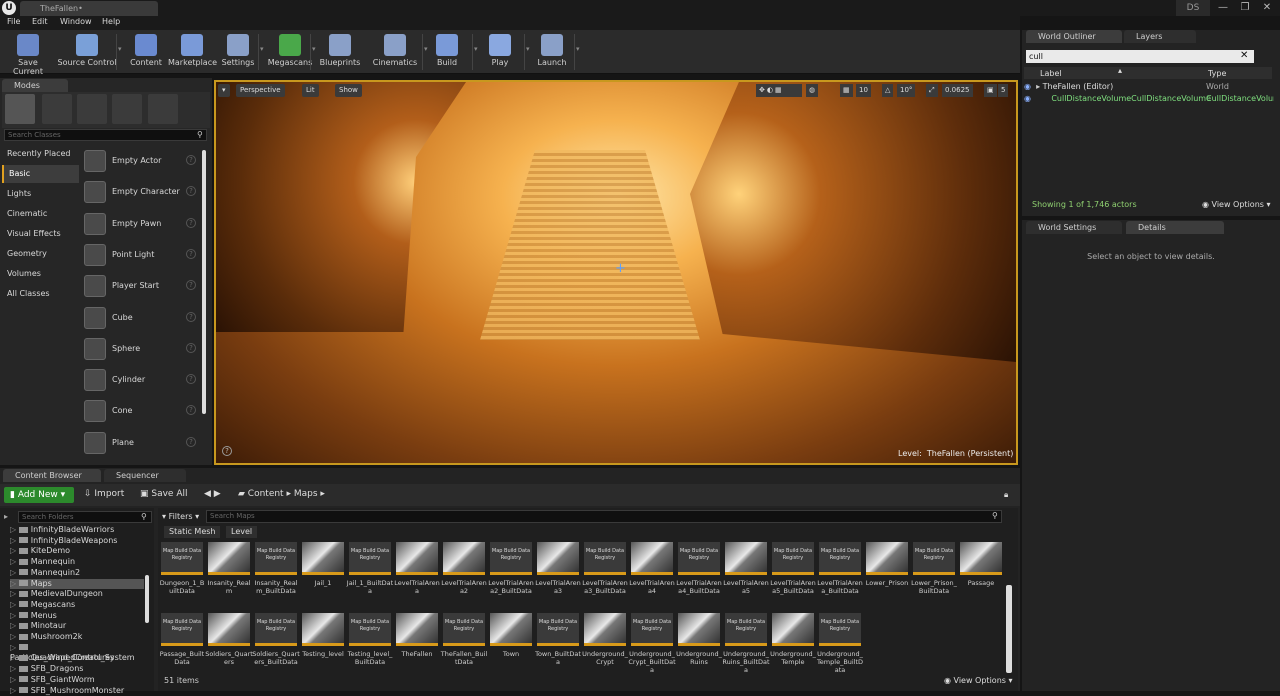 The width and height of the screenshot is (1280, 696). Describe the element at coordinates (1244, 55) in the screenshot. I see `clear-search-icon: ✕` at that location.